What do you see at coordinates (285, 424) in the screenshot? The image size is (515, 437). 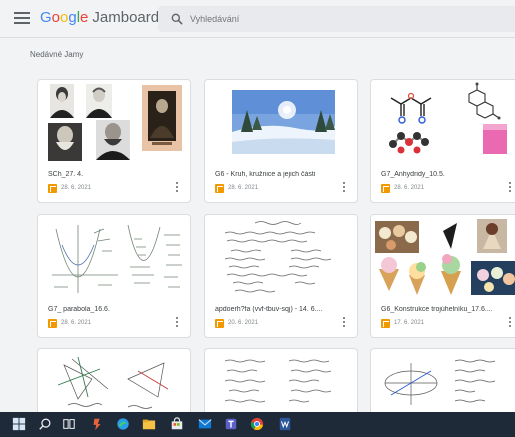 I see `word-icon` at bounding box center [285, 424].